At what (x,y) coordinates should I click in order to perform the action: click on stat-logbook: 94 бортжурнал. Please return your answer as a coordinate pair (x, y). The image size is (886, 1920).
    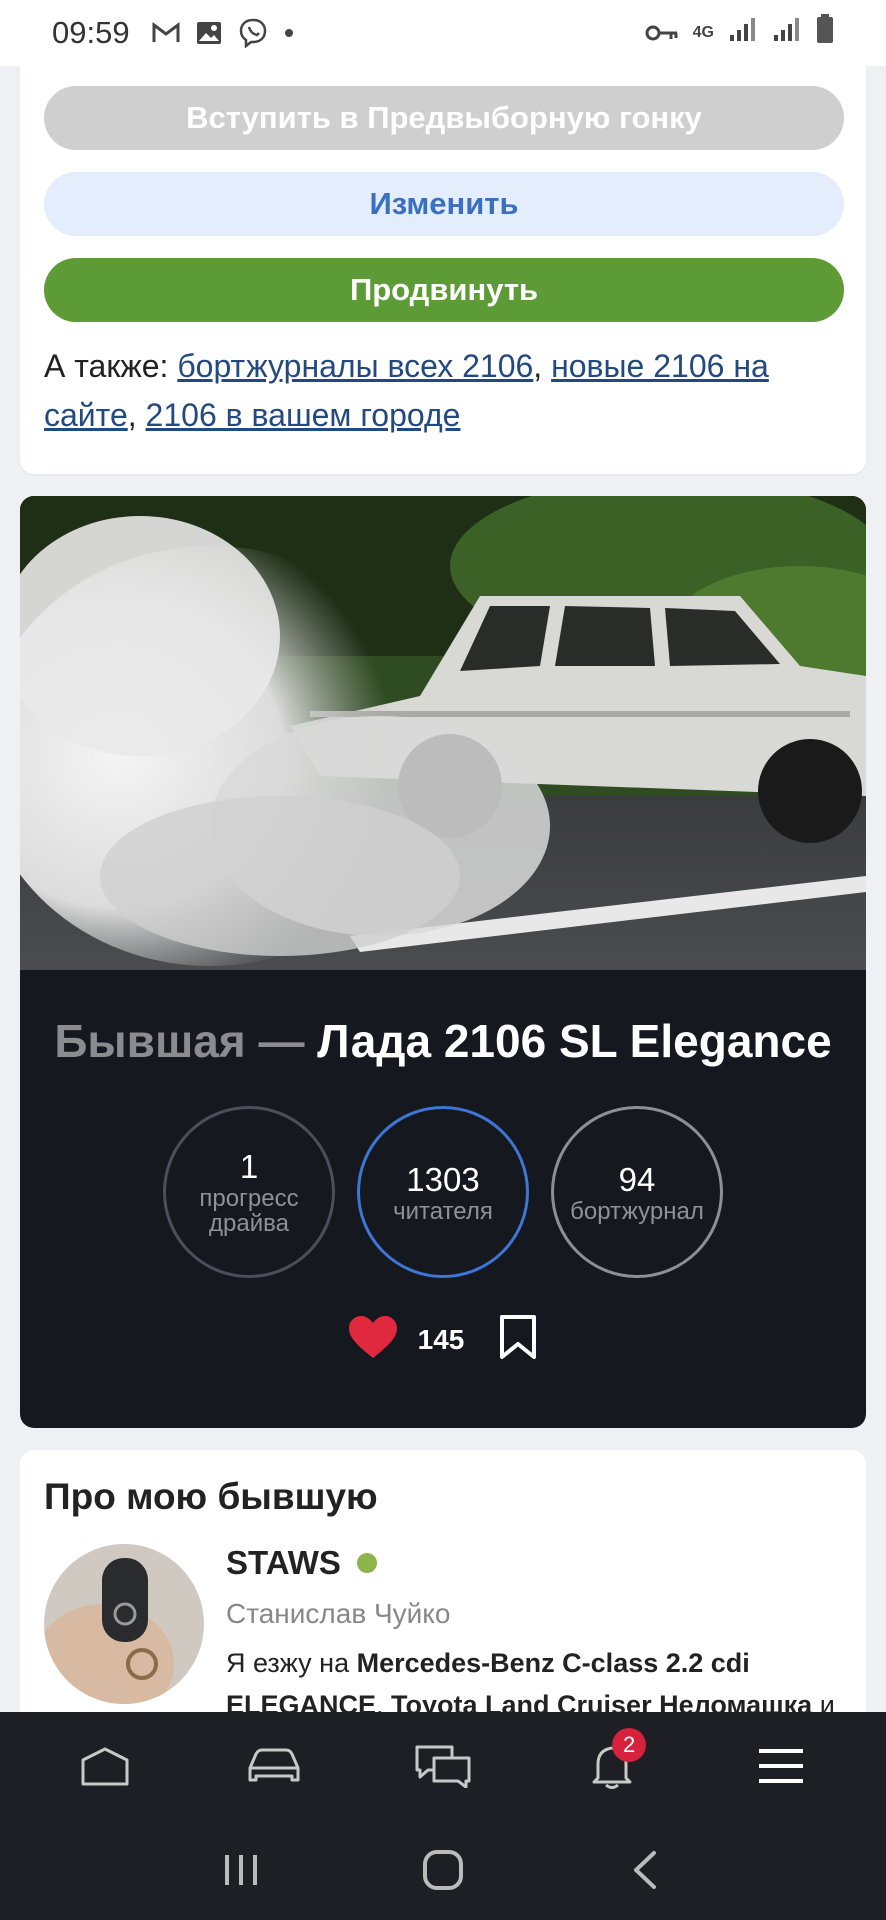
    Looking at the image, I should click on (637, 1192).